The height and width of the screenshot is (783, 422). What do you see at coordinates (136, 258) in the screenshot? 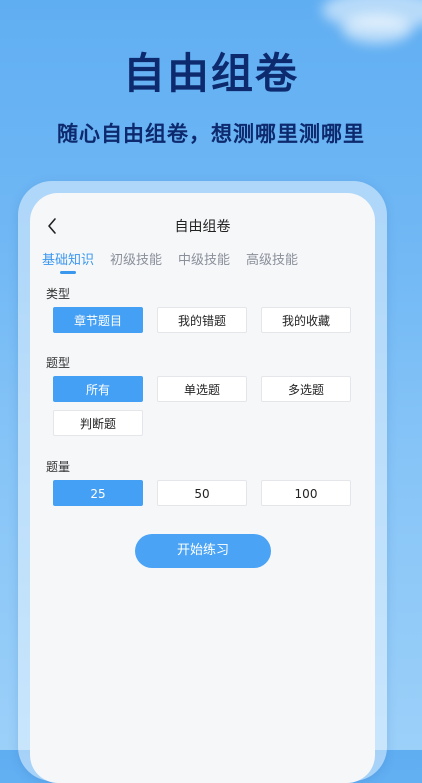
I see `tab-junior-skills: 初级技能` at bounding box center [136, 258].